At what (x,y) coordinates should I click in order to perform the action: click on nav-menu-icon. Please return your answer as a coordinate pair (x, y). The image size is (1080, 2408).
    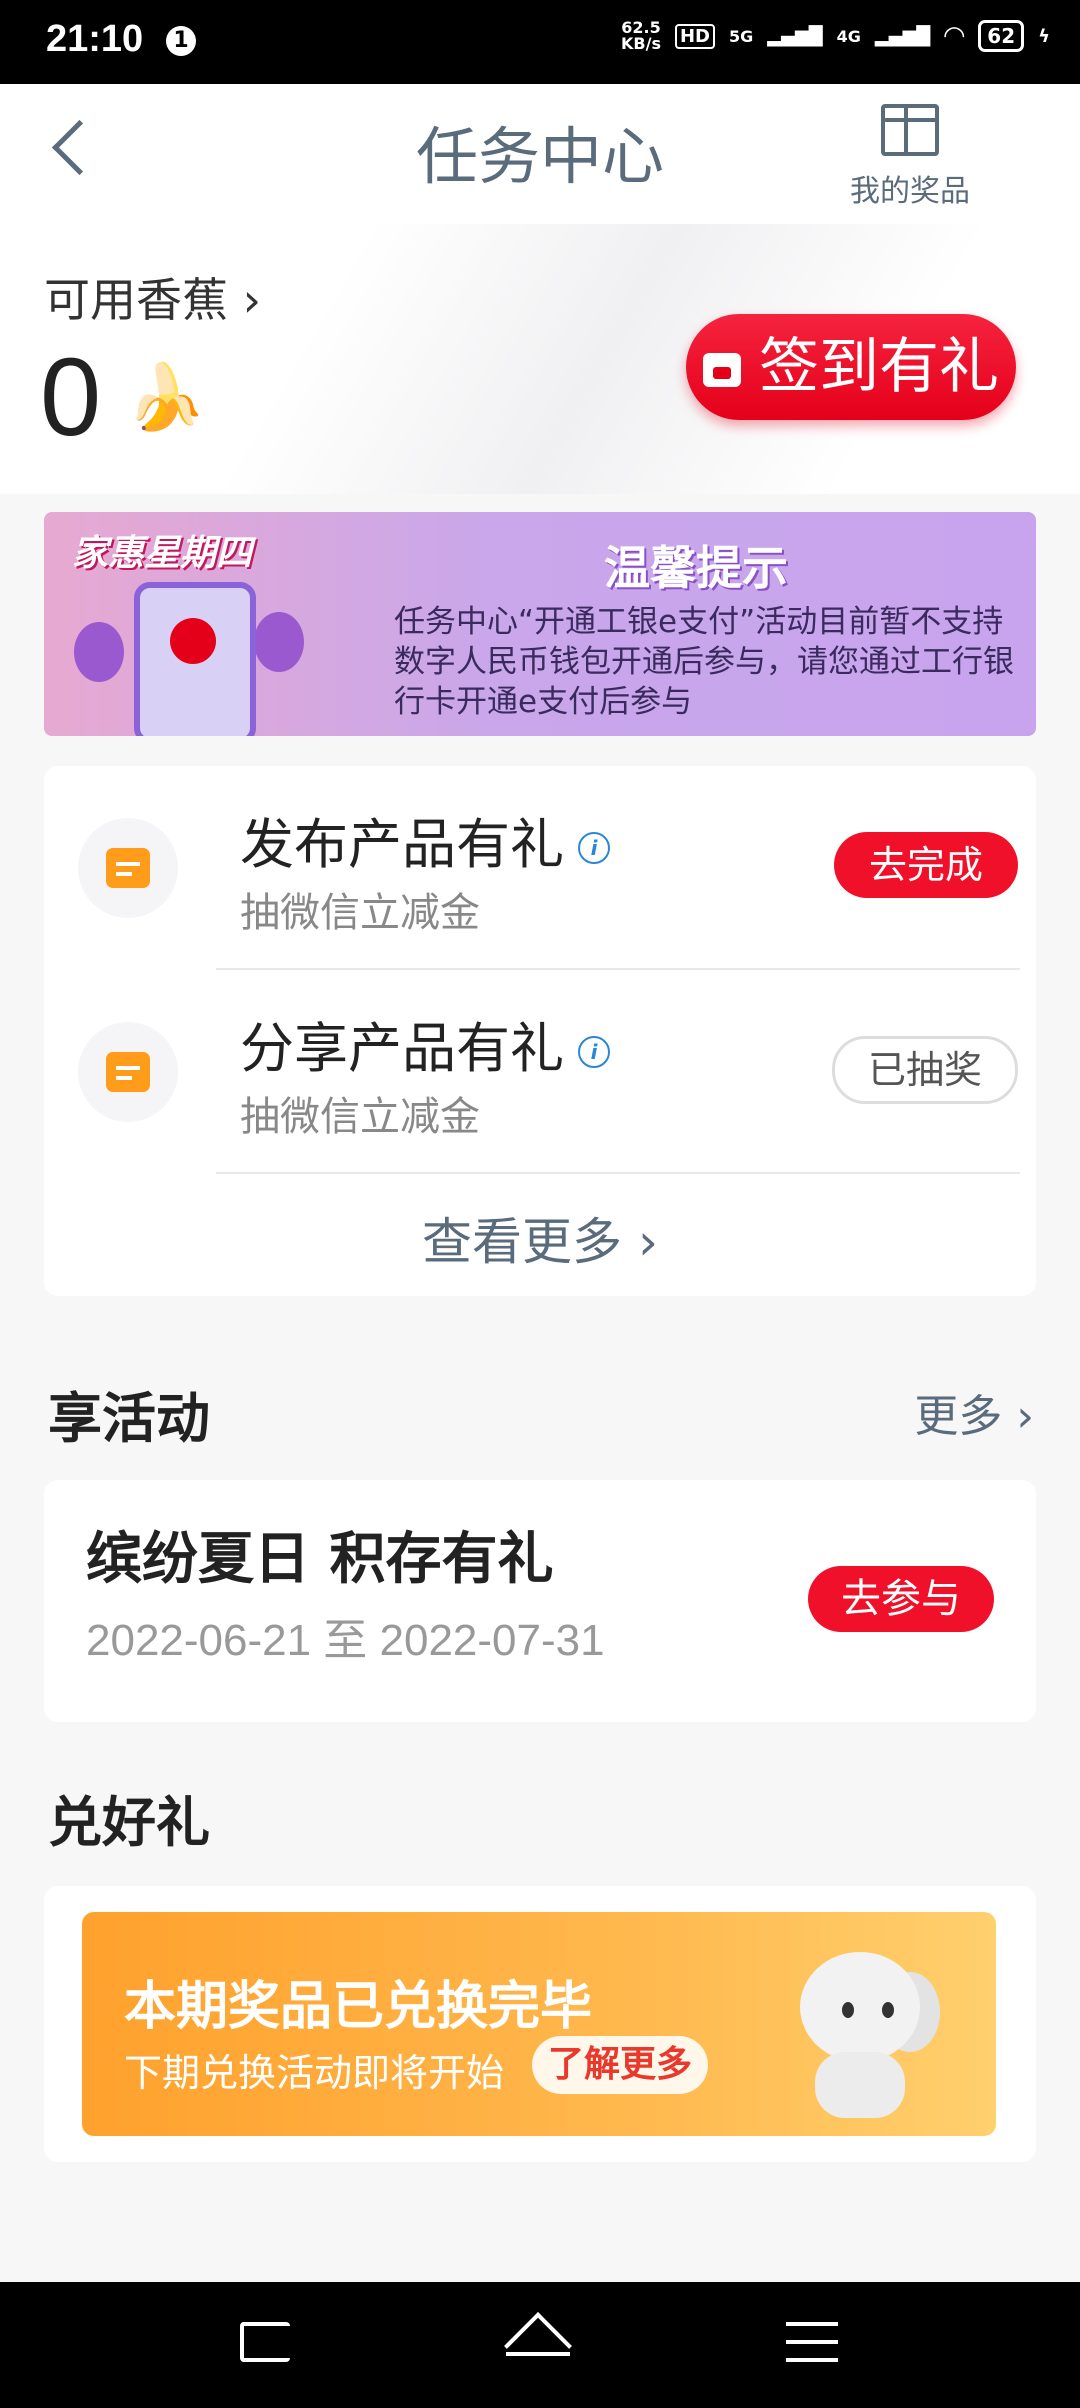
    Looking at the image, I should click on (816, 2344).